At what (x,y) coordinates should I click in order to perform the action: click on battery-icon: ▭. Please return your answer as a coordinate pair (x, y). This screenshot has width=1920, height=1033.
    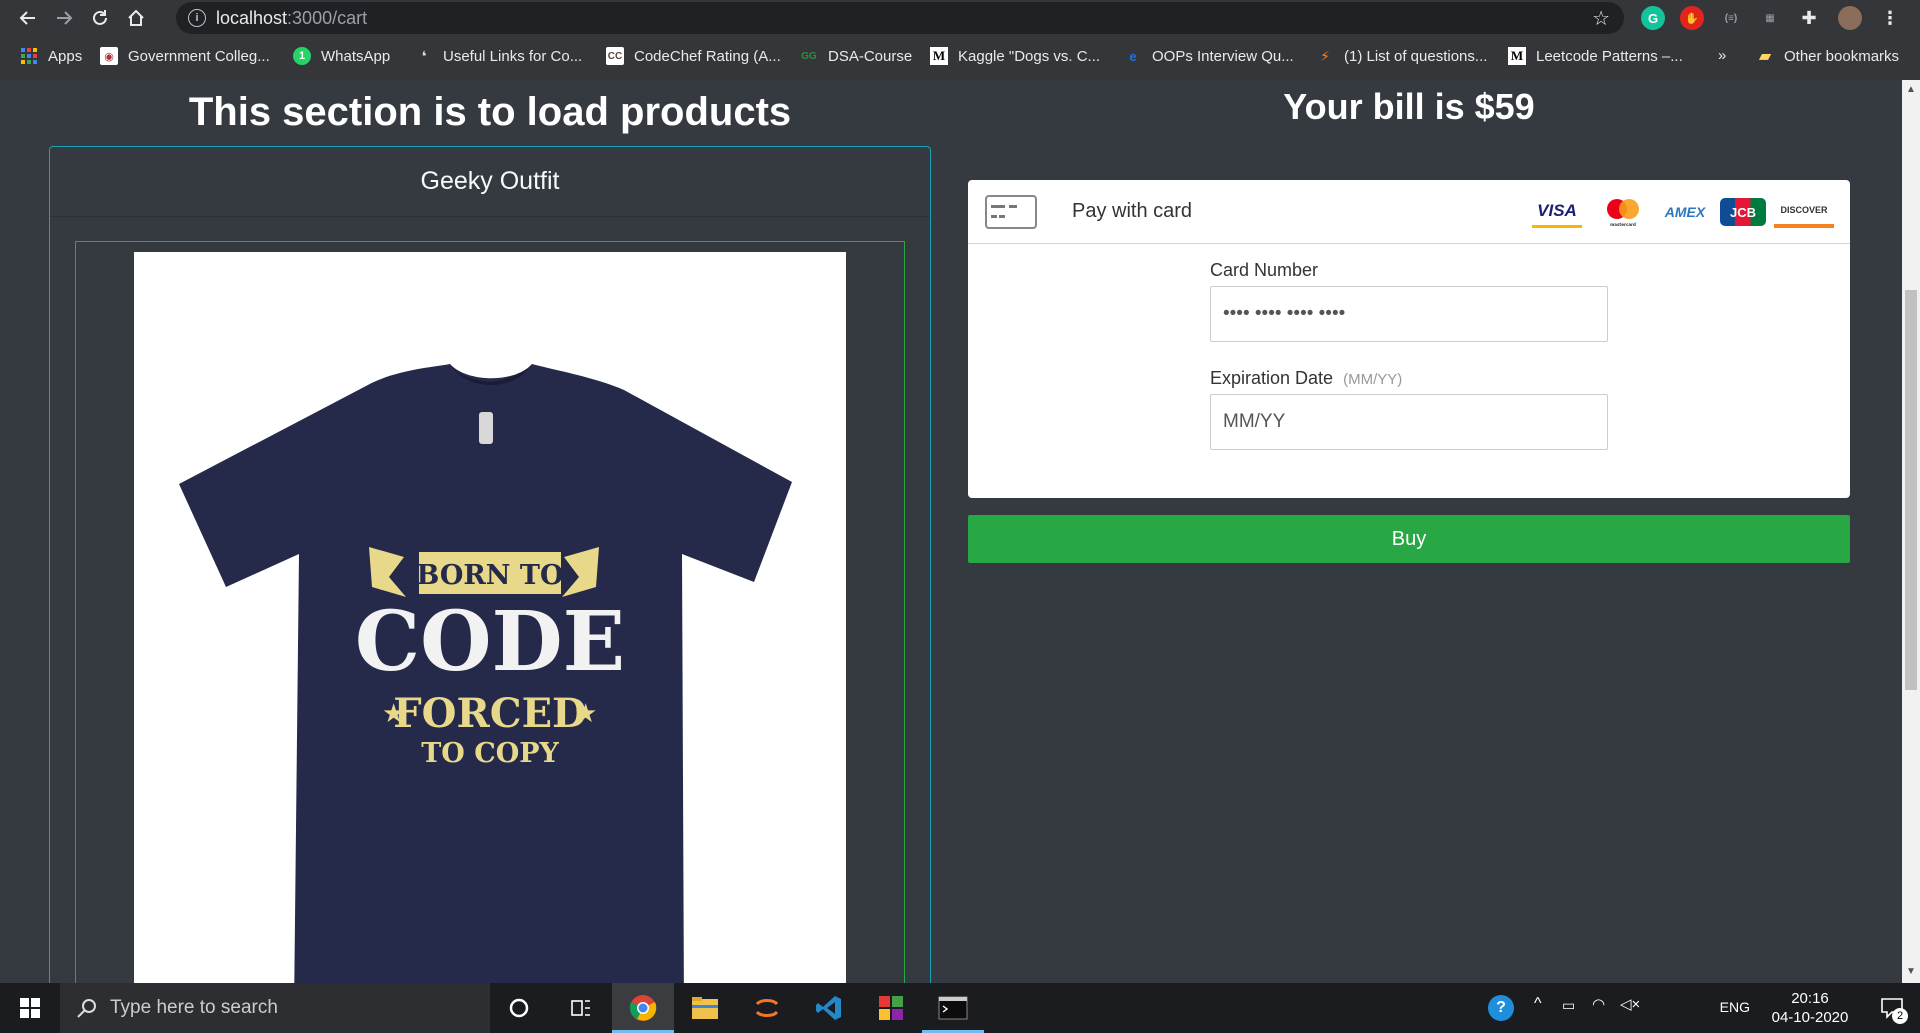
    Looking at the image, I should click on (1568, 1005).